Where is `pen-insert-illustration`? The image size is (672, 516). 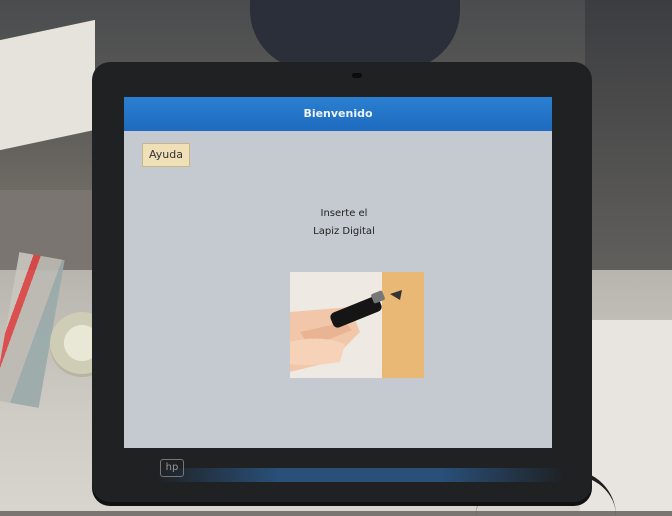
pen-insert-illustration is located at coordinates (357, 325).